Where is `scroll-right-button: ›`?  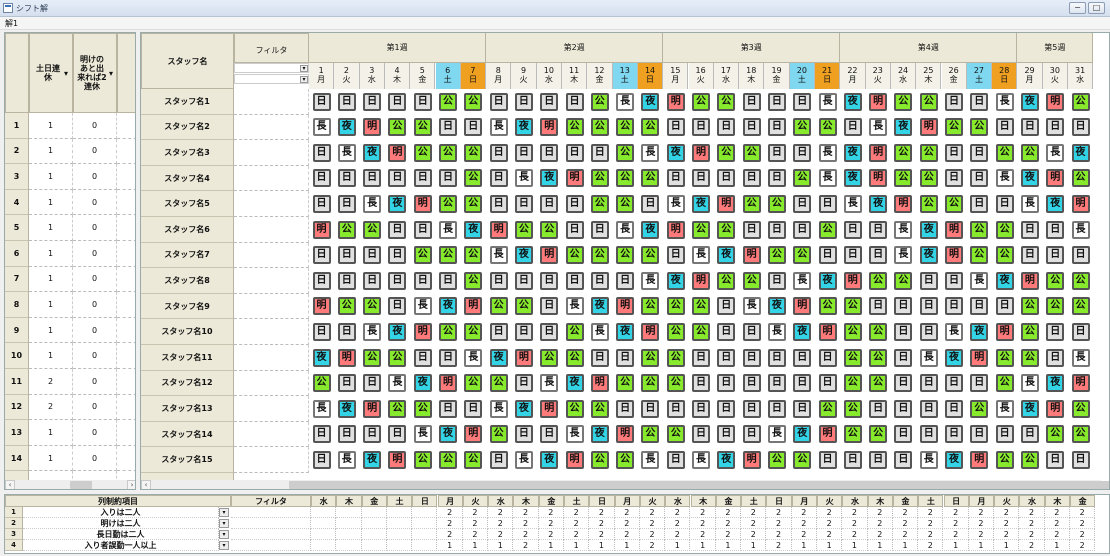 scroll-right-button: › is located at coordinates (131, 484).